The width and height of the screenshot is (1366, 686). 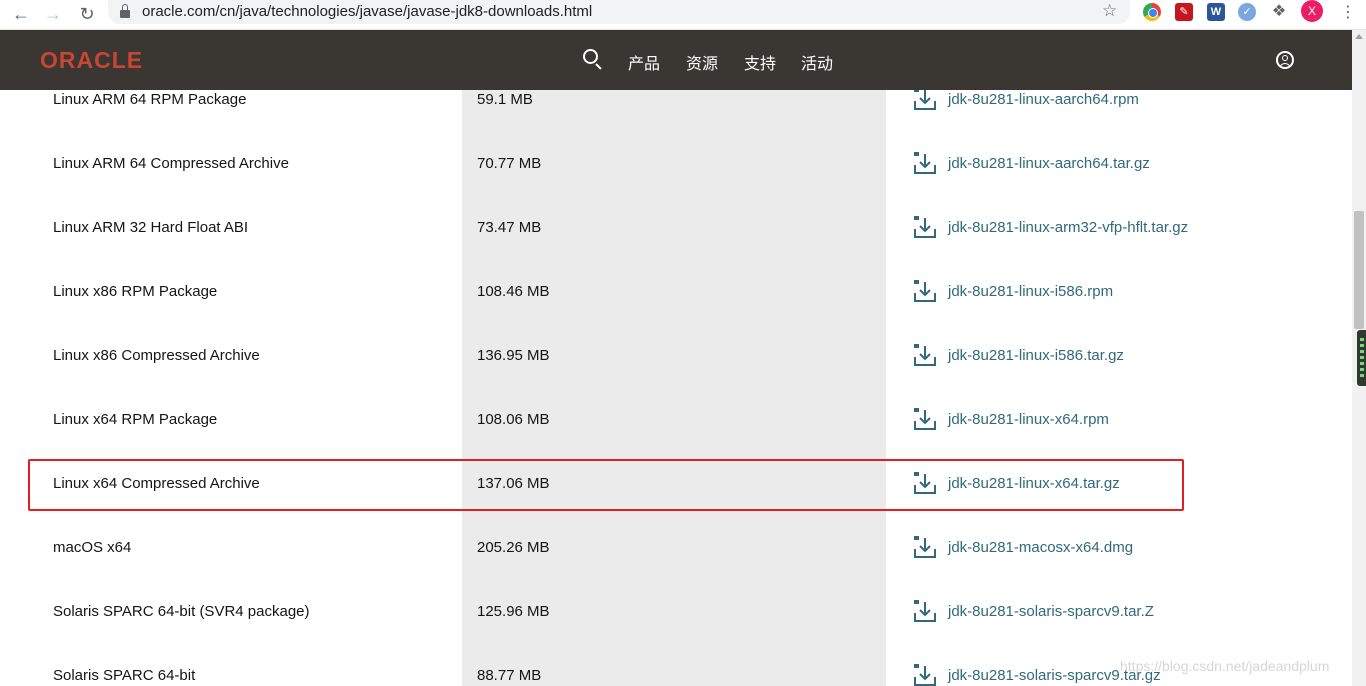 What do you see at coordinates (1225, 666) in the screenshot?
I see `watermark: https://blog.csdn.net/jadeandplum` at bounding box center [1225, 666].